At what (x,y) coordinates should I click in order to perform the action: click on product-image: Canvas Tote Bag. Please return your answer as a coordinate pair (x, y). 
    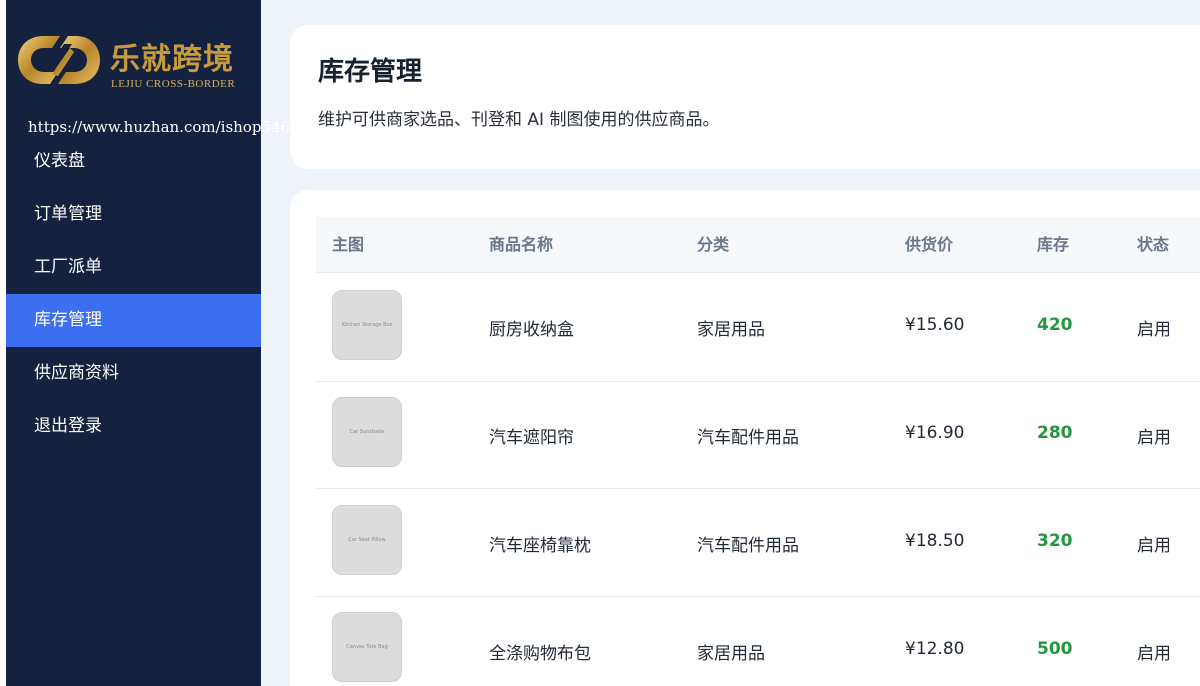
    Looking at the image, I should click on (367, 647).